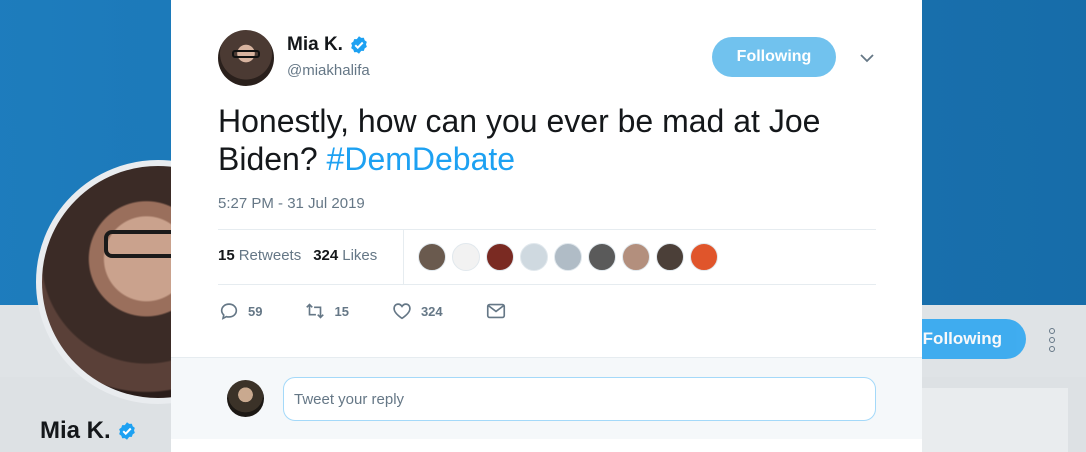 The image size is (1086, 452). What do you see at coordinates (867, 58) in the screenshot?
I see `chevron-down-icon` at bounding box center [867, 58].